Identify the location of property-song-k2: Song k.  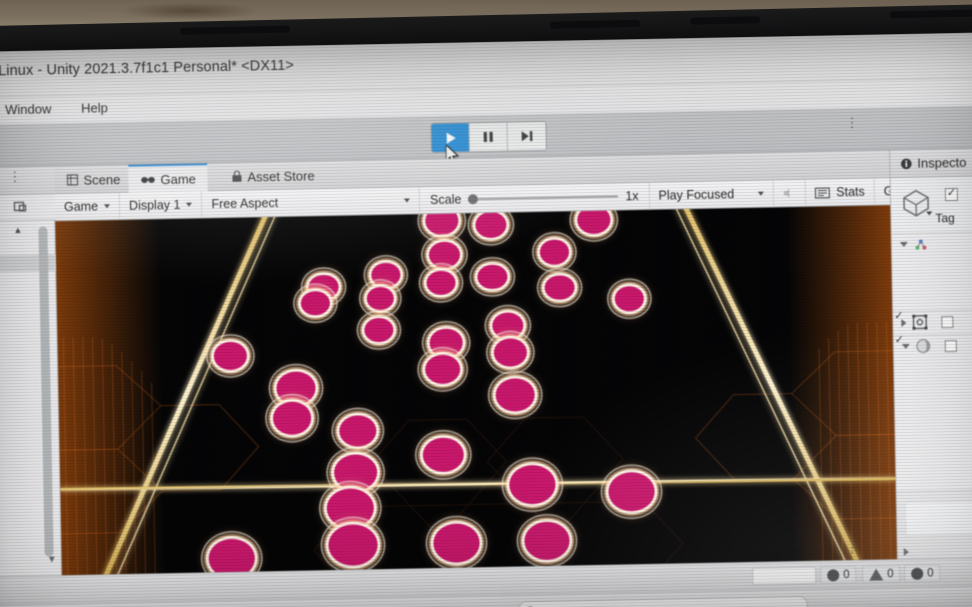
(933, 401).